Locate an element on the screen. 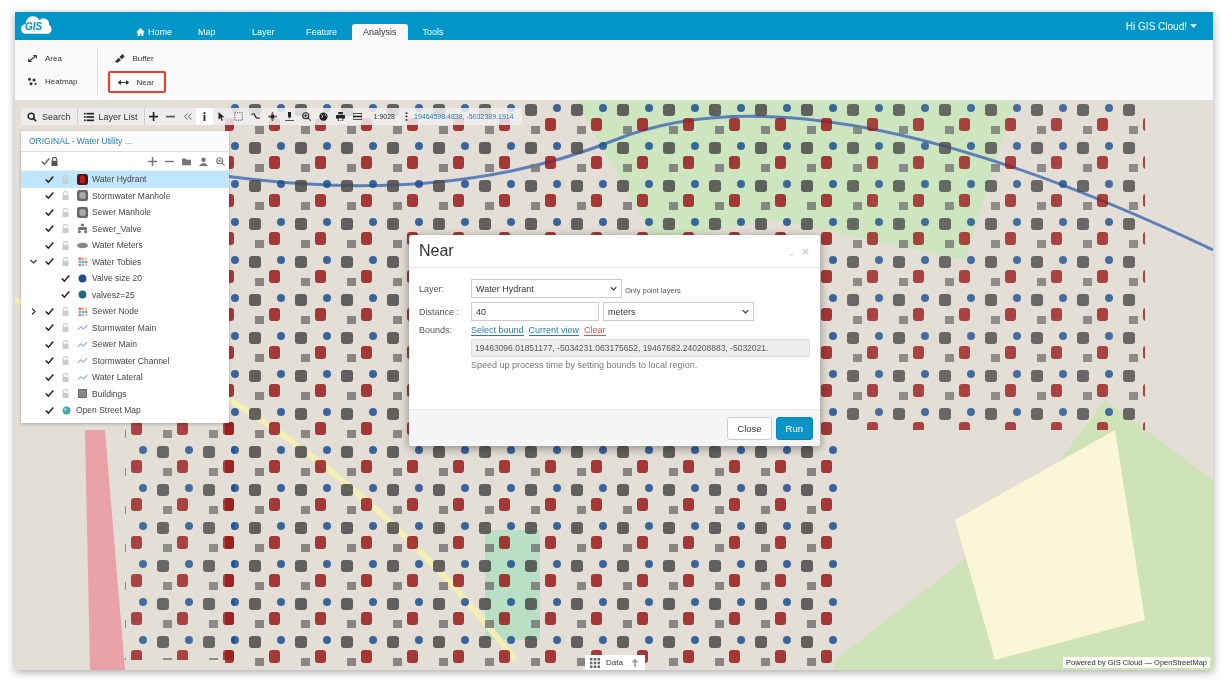 This screenshot has height=690, width=1230. layer-row: Stormwater Channel is located at coordinates (125, 360).